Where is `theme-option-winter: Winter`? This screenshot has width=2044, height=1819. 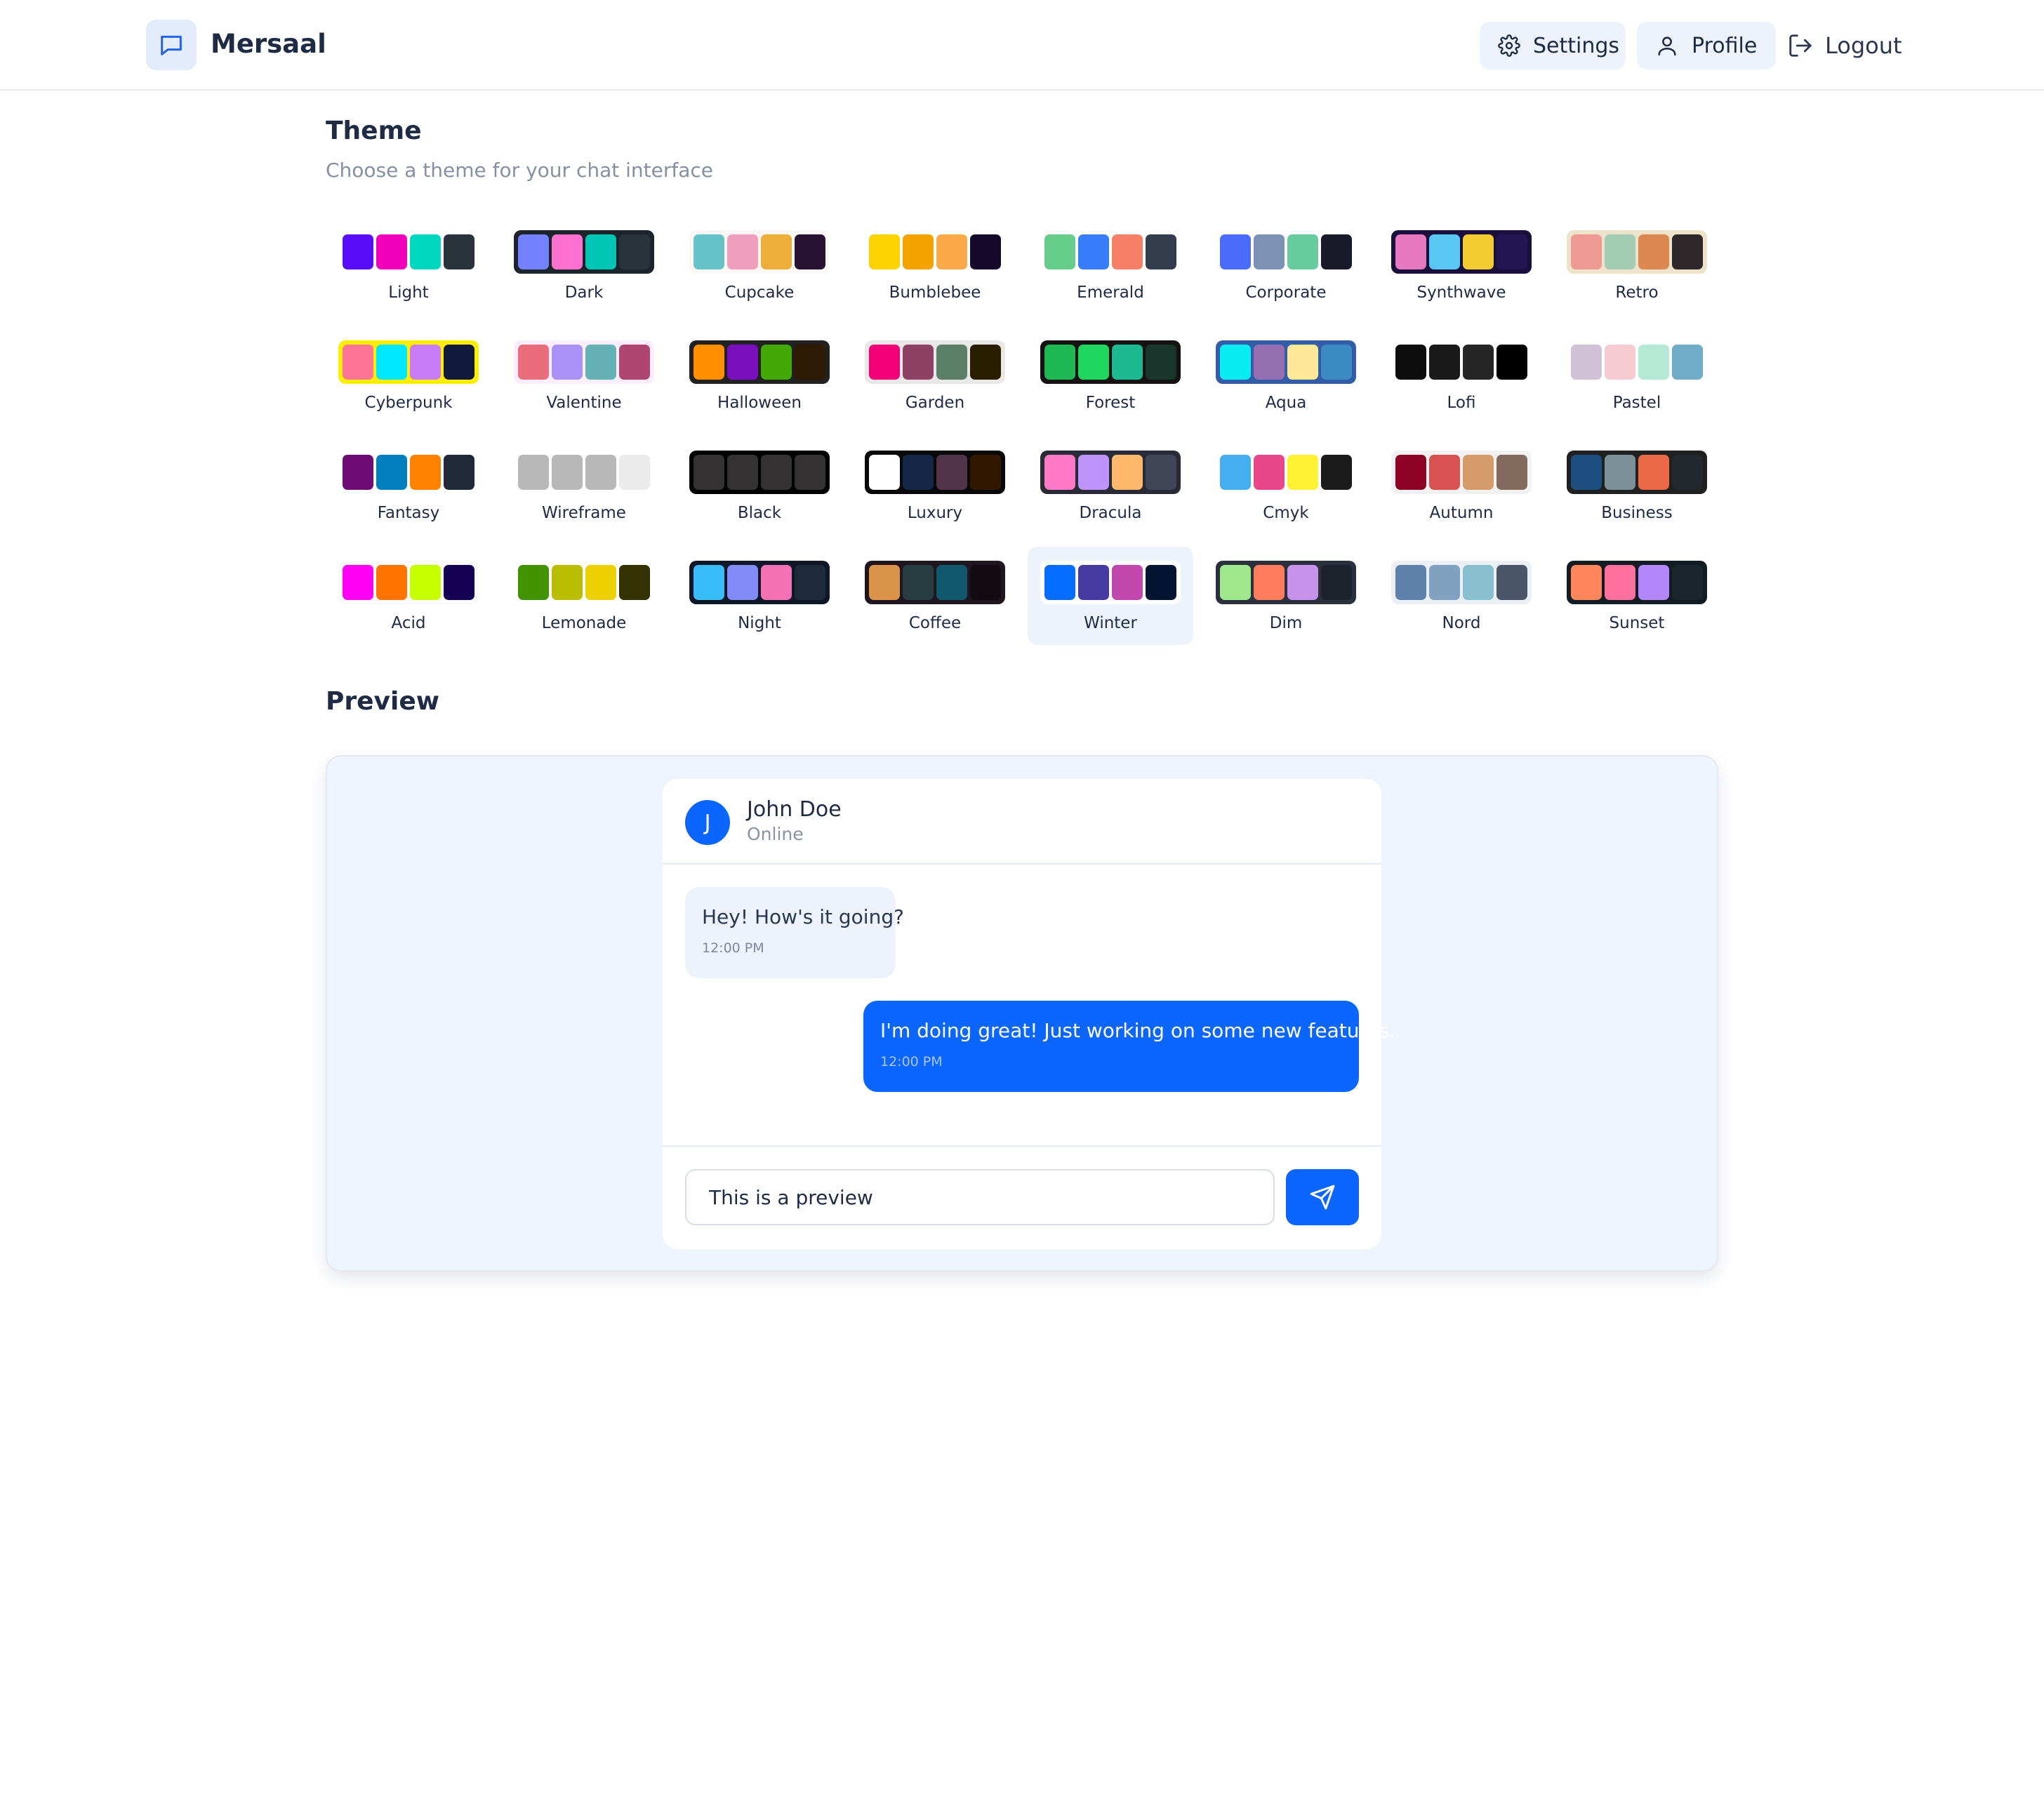 theme-option-winter: Winter is located at coordinates (1110, 596).